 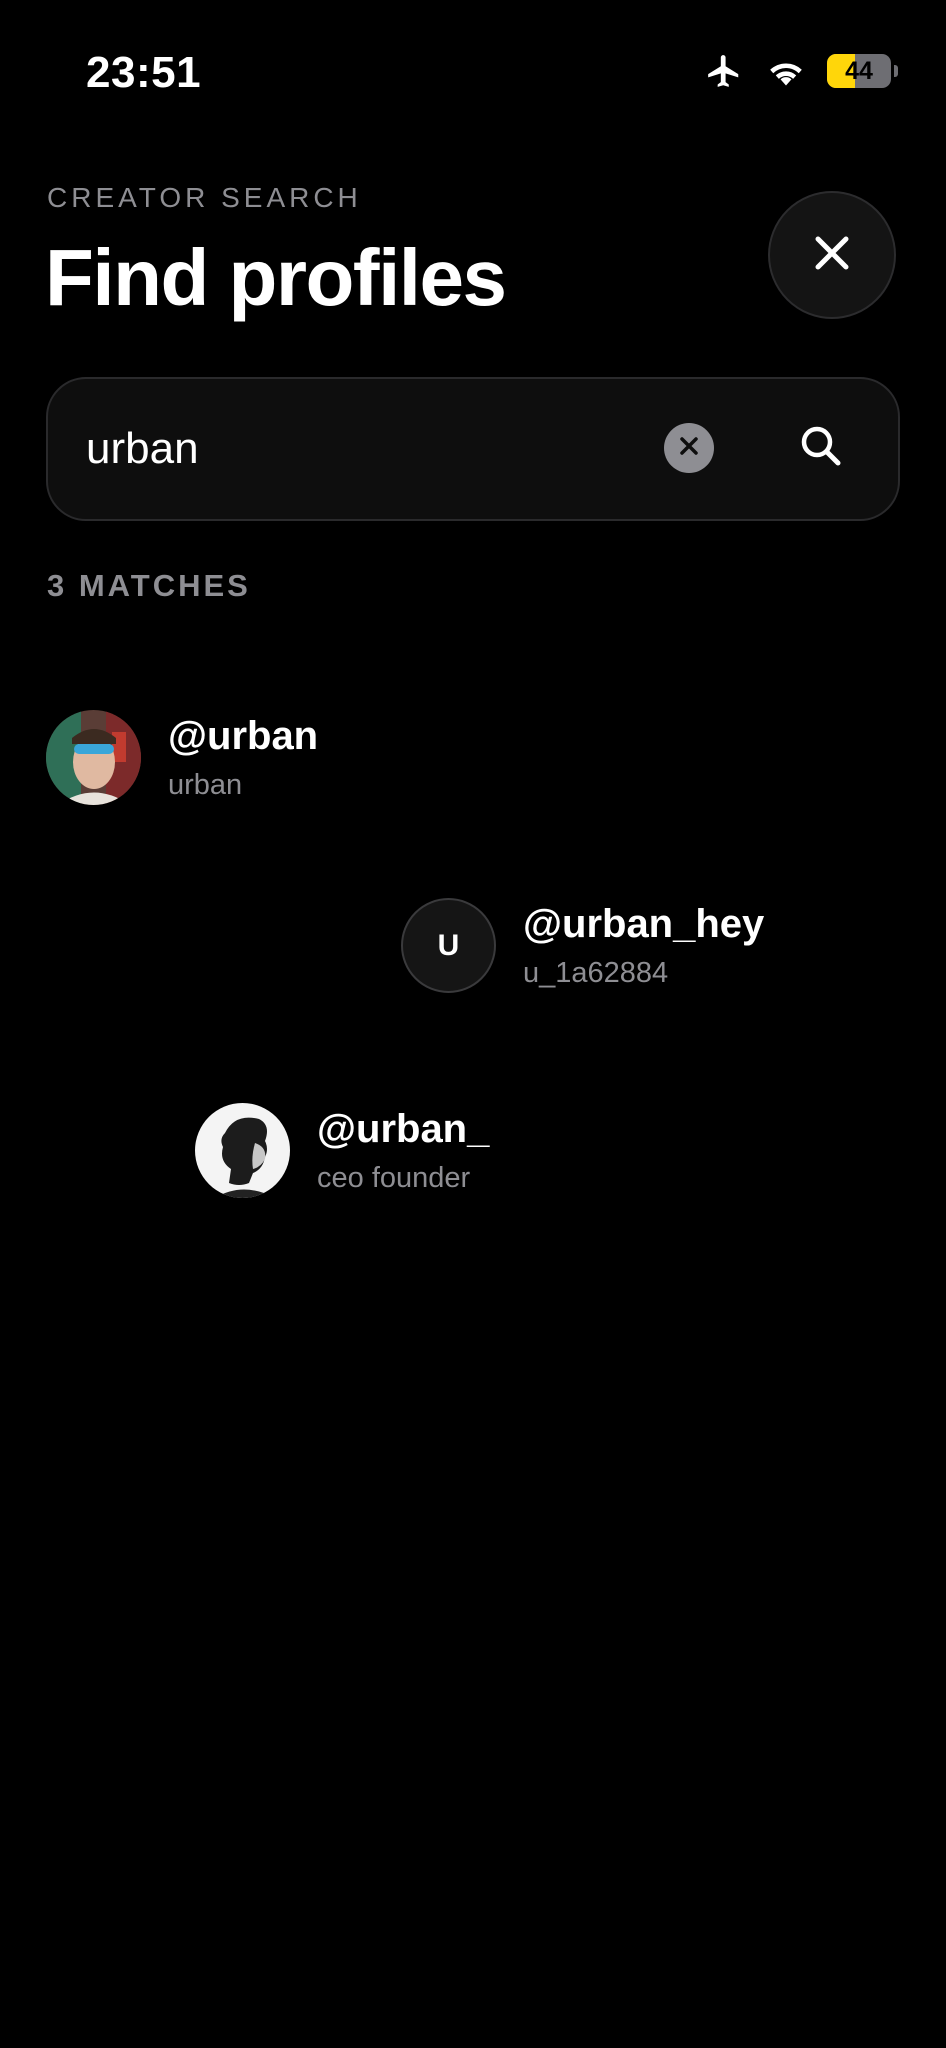 I want to click on search-icon, so click(x=821, y=448).